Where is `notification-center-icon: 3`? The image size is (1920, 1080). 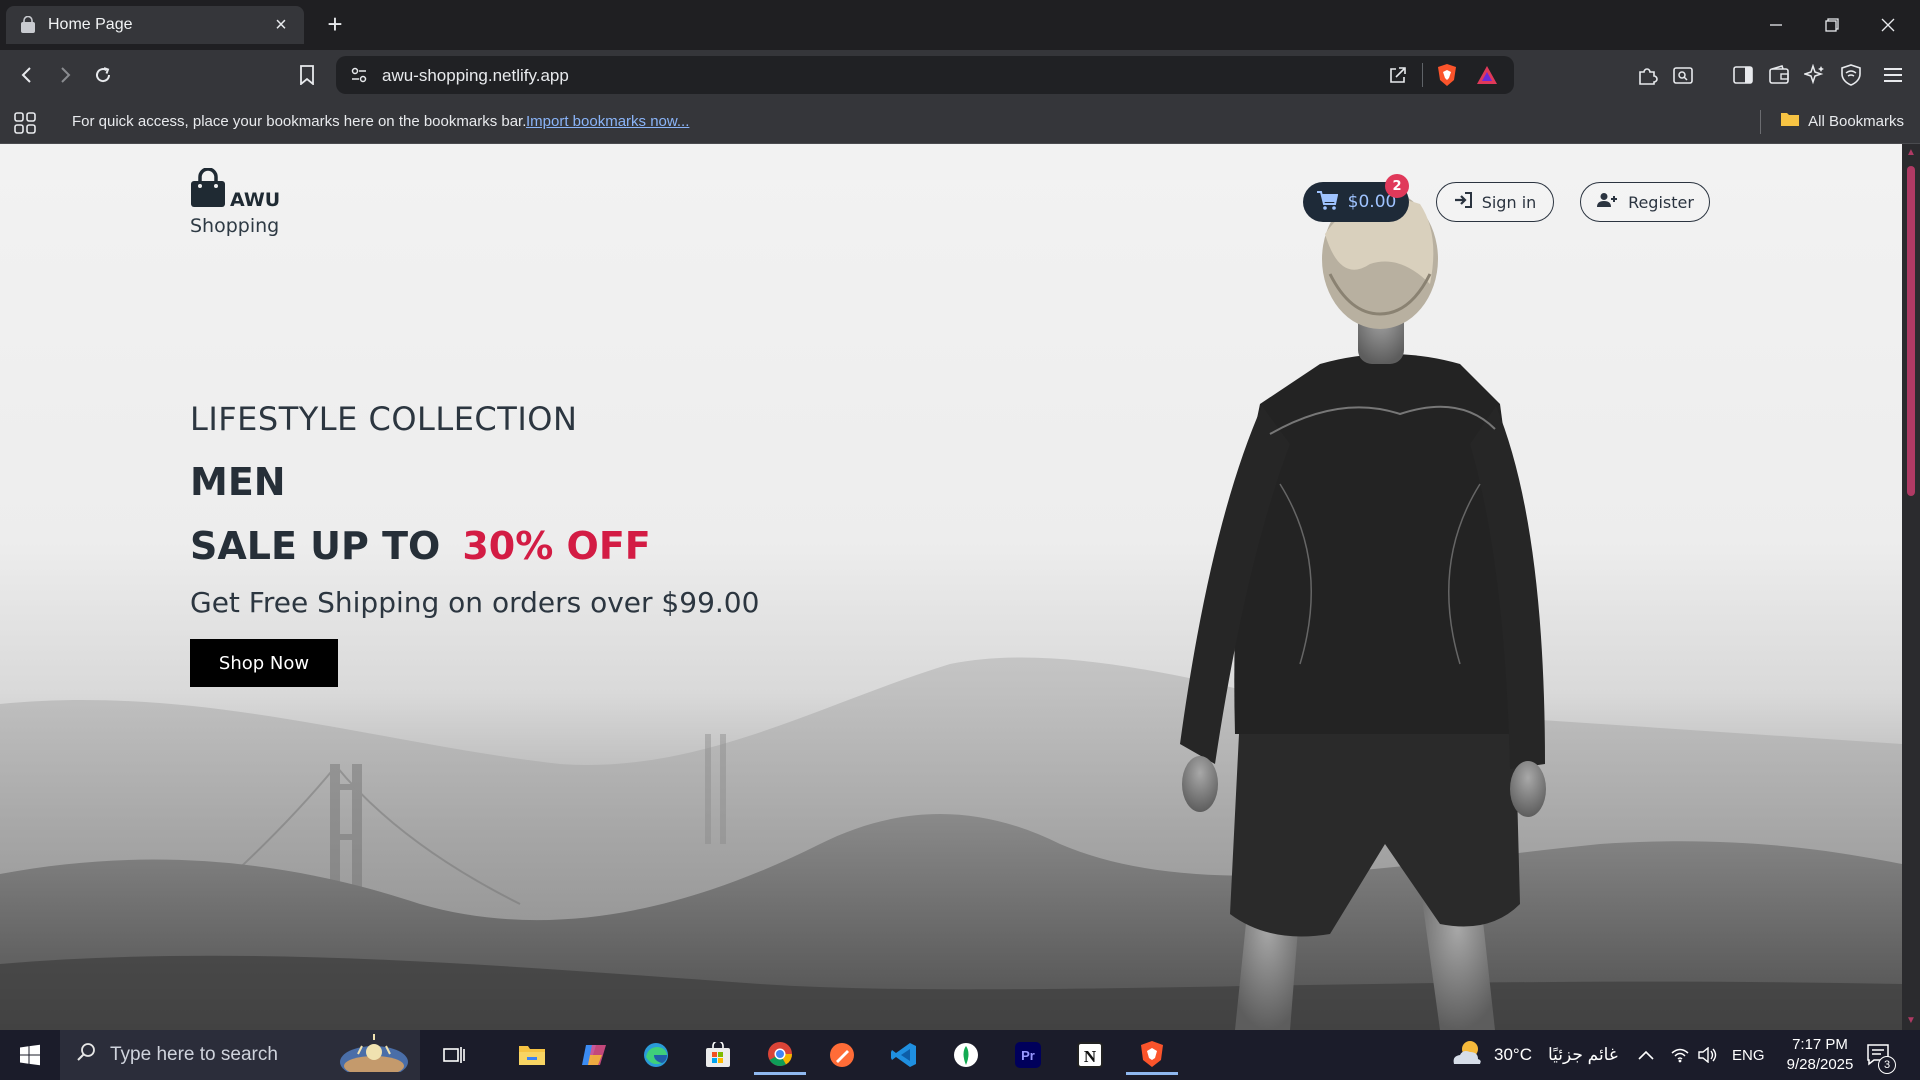
notification-center-icon: 3 is located at coordinates (1881, 1055).